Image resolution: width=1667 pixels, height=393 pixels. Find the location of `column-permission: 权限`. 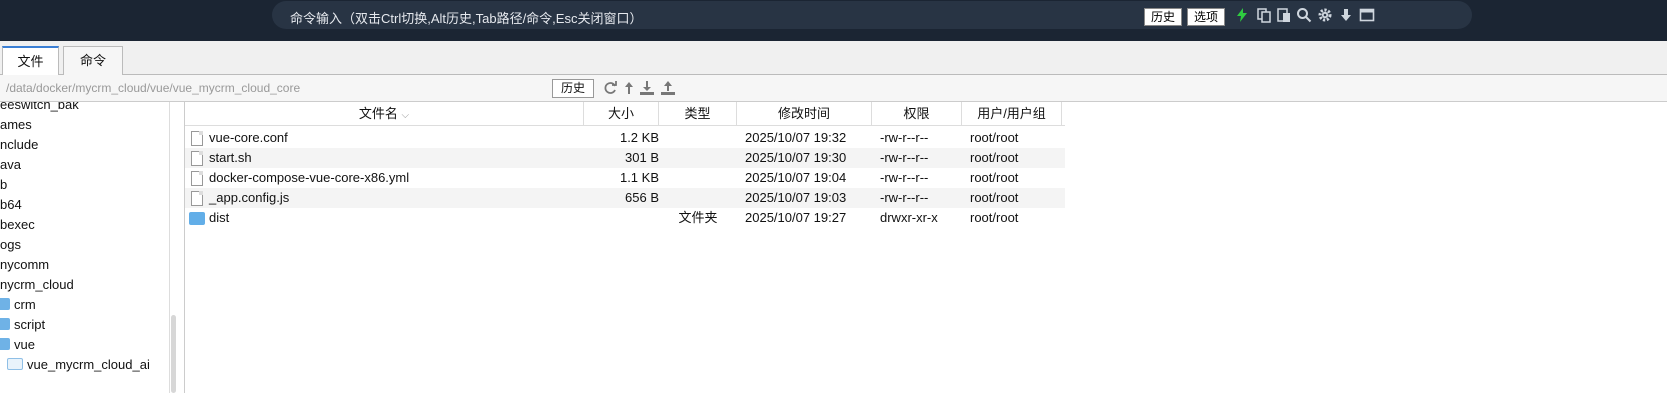

column-permission: 权限 is located at coordinates (917, 114).